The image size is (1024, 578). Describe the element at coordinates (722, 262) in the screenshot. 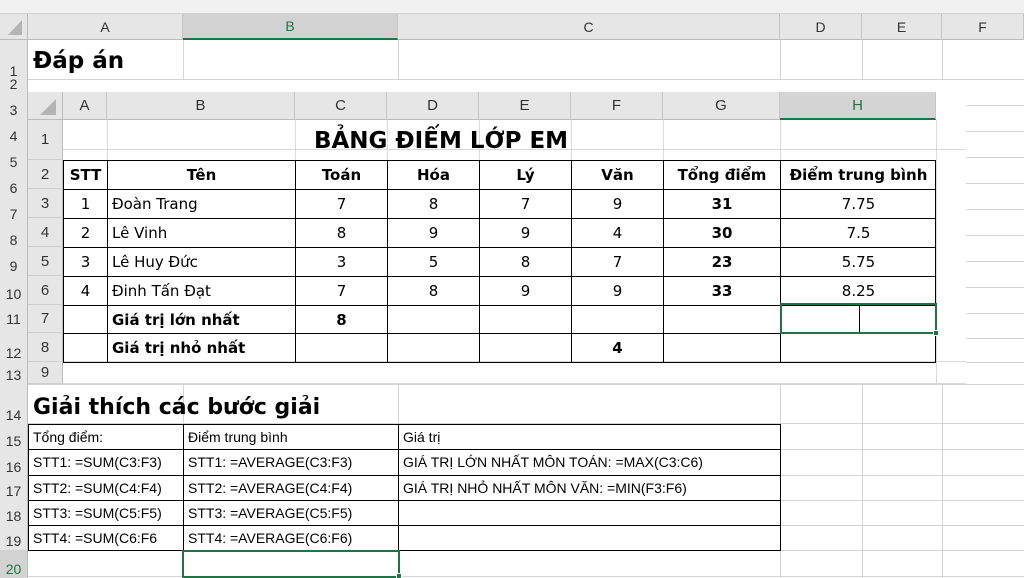

I see `student-3-total: 23` at that location.